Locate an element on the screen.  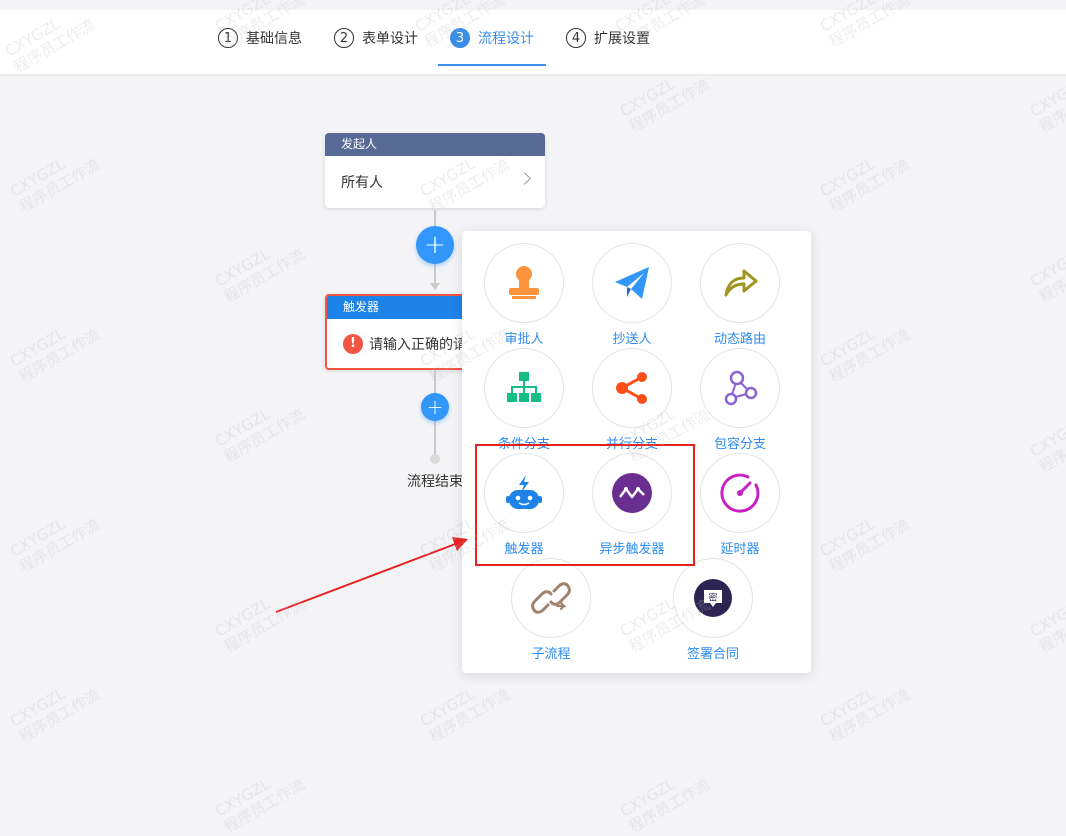
menu-cc: 抄送人 is located at coordinates (632, 295).